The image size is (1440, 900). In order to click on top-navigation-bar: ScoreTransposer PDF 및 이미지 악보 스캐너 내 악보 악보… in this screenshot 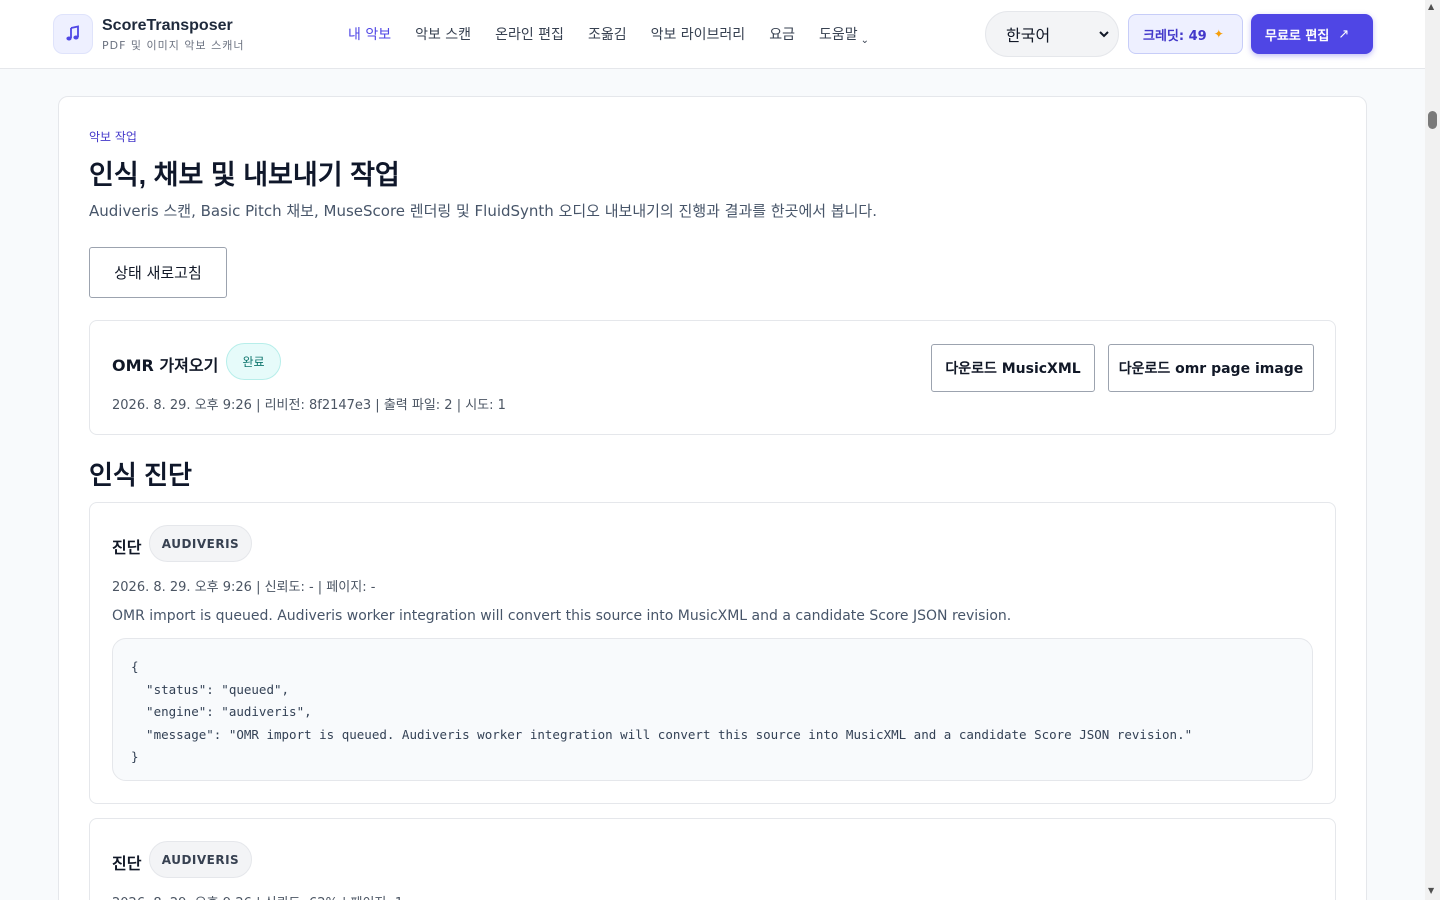, I will do `click(712, 34)`.